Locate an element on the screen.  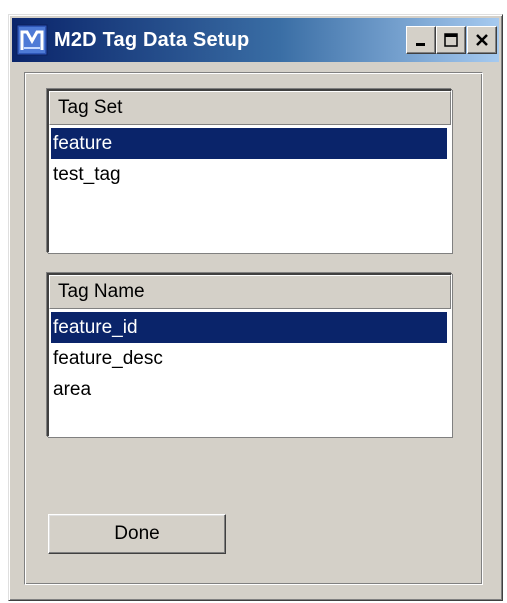
done-button: Done is located at coordinates (137, 534).